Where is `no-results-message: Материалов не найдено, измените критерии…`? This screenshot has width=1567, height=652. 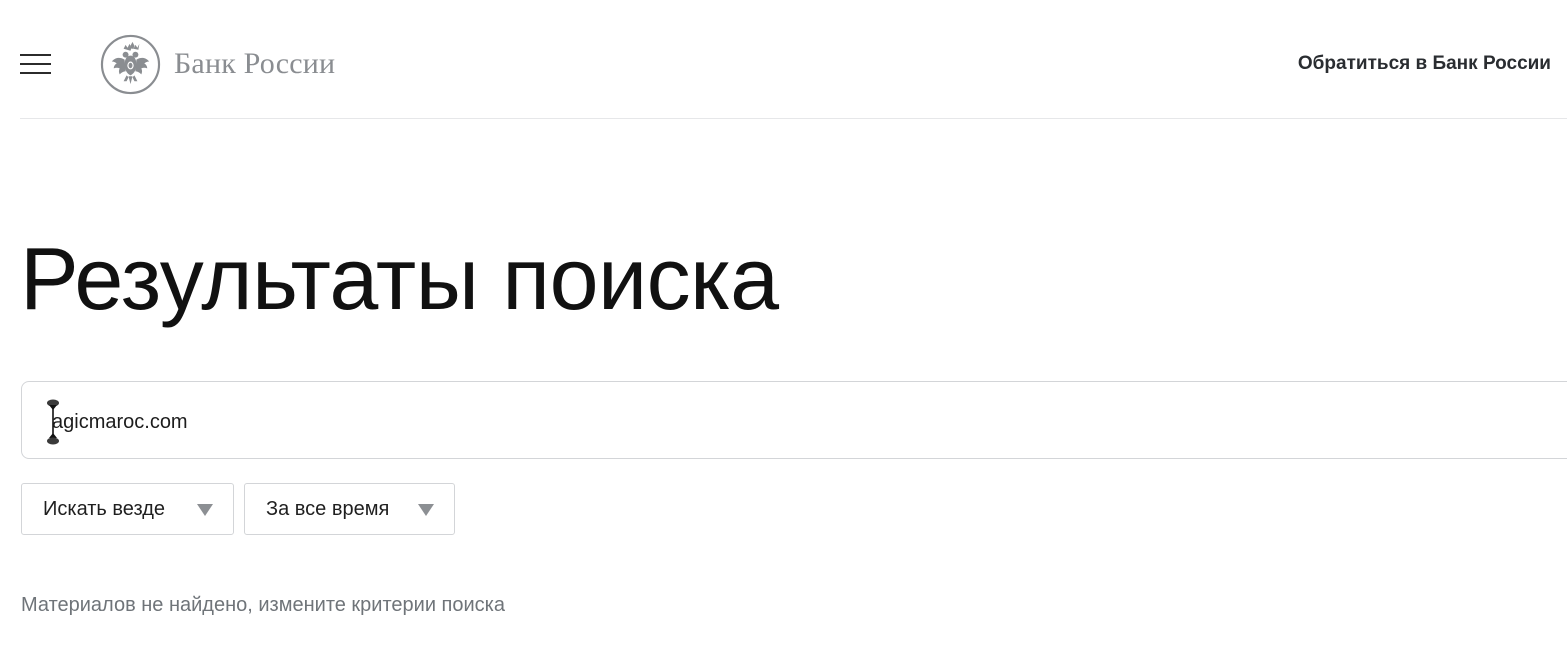 no-results-message: Материалов не найдено, измените критерии… is located at coordinates (263, 605).